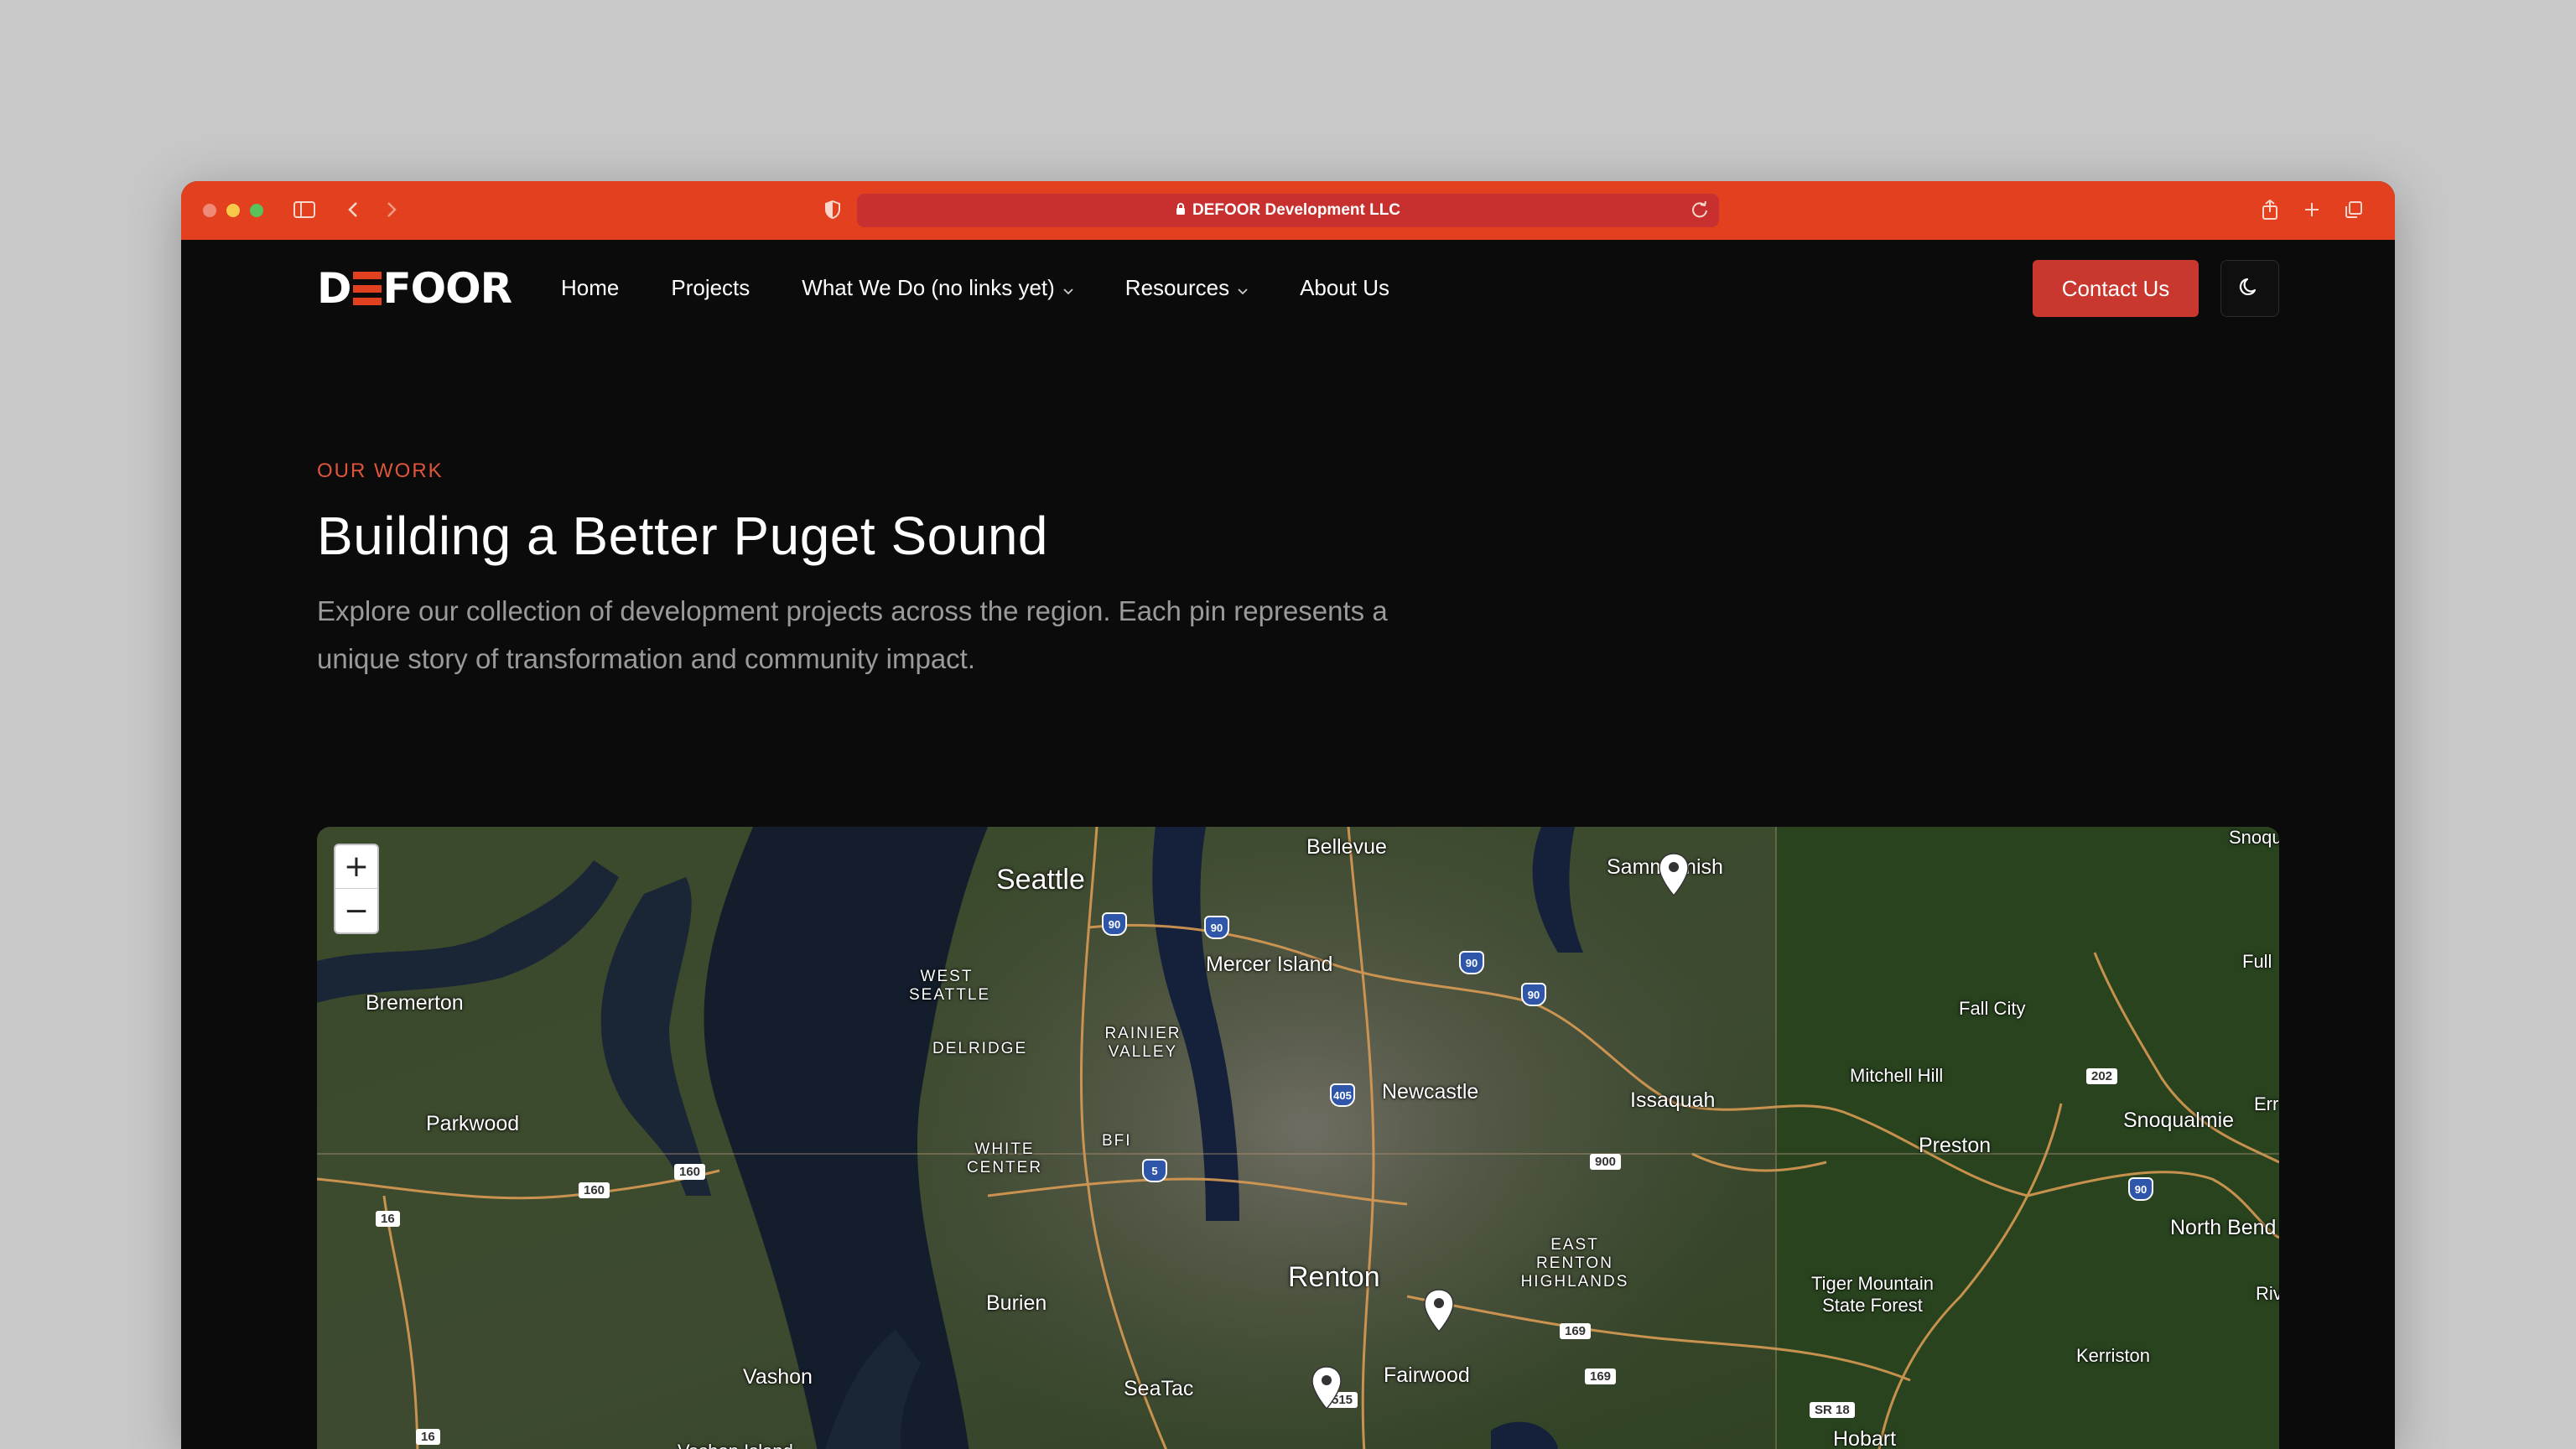  What do you see at coordinates (950, 986) in the screenshot?
I see `map-label-west-seattle: WEST SEATTLE` at bounding box center [950, 986].